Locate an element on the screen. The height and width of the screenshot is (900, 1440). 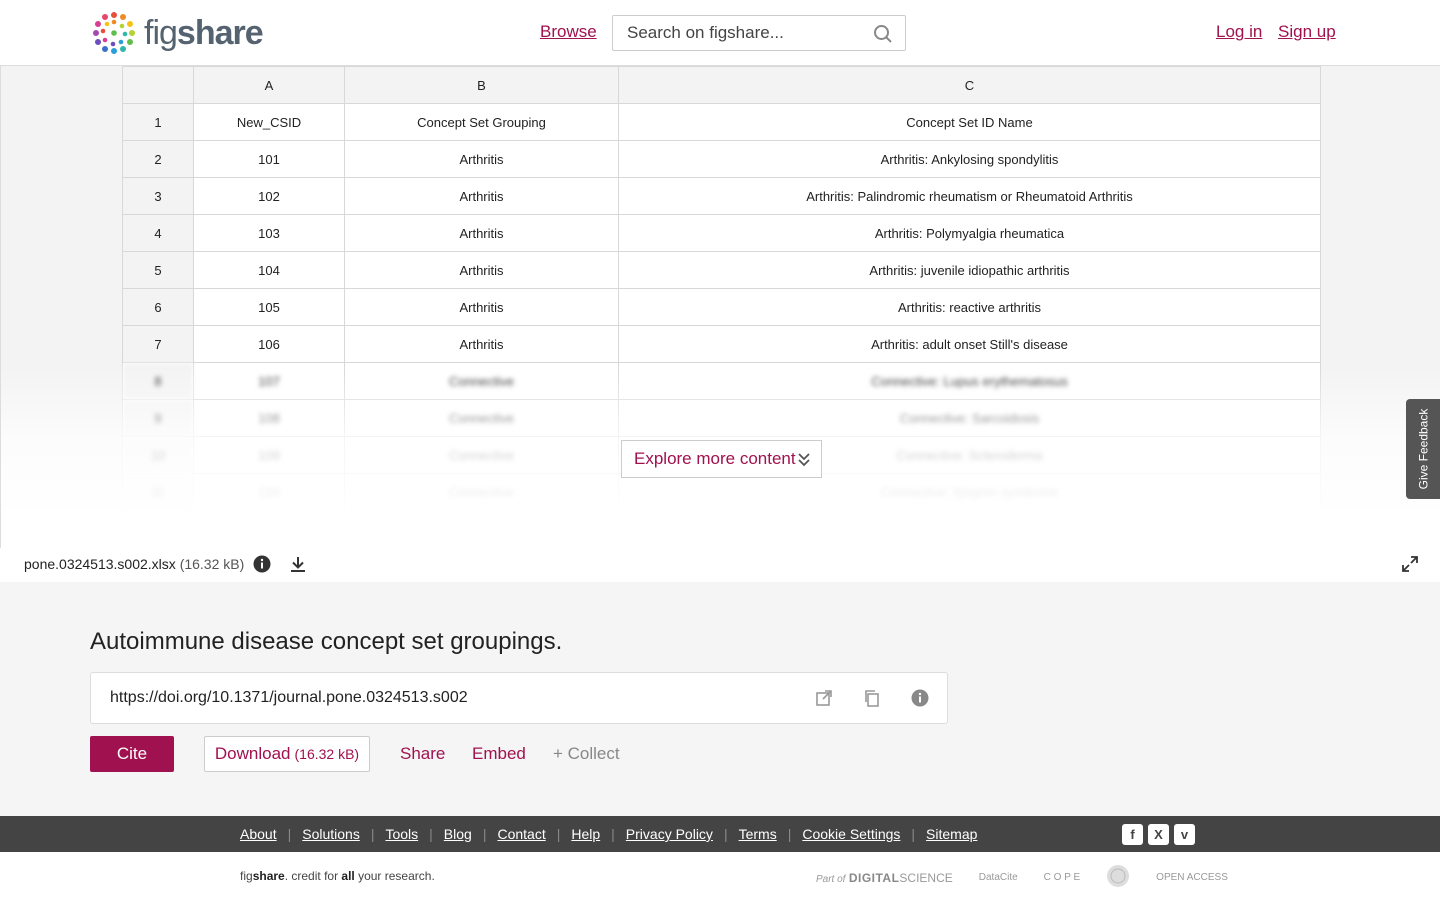
digital-science-logo: Part of DIGITALSCIENCE is located at coordinates (884, 878).